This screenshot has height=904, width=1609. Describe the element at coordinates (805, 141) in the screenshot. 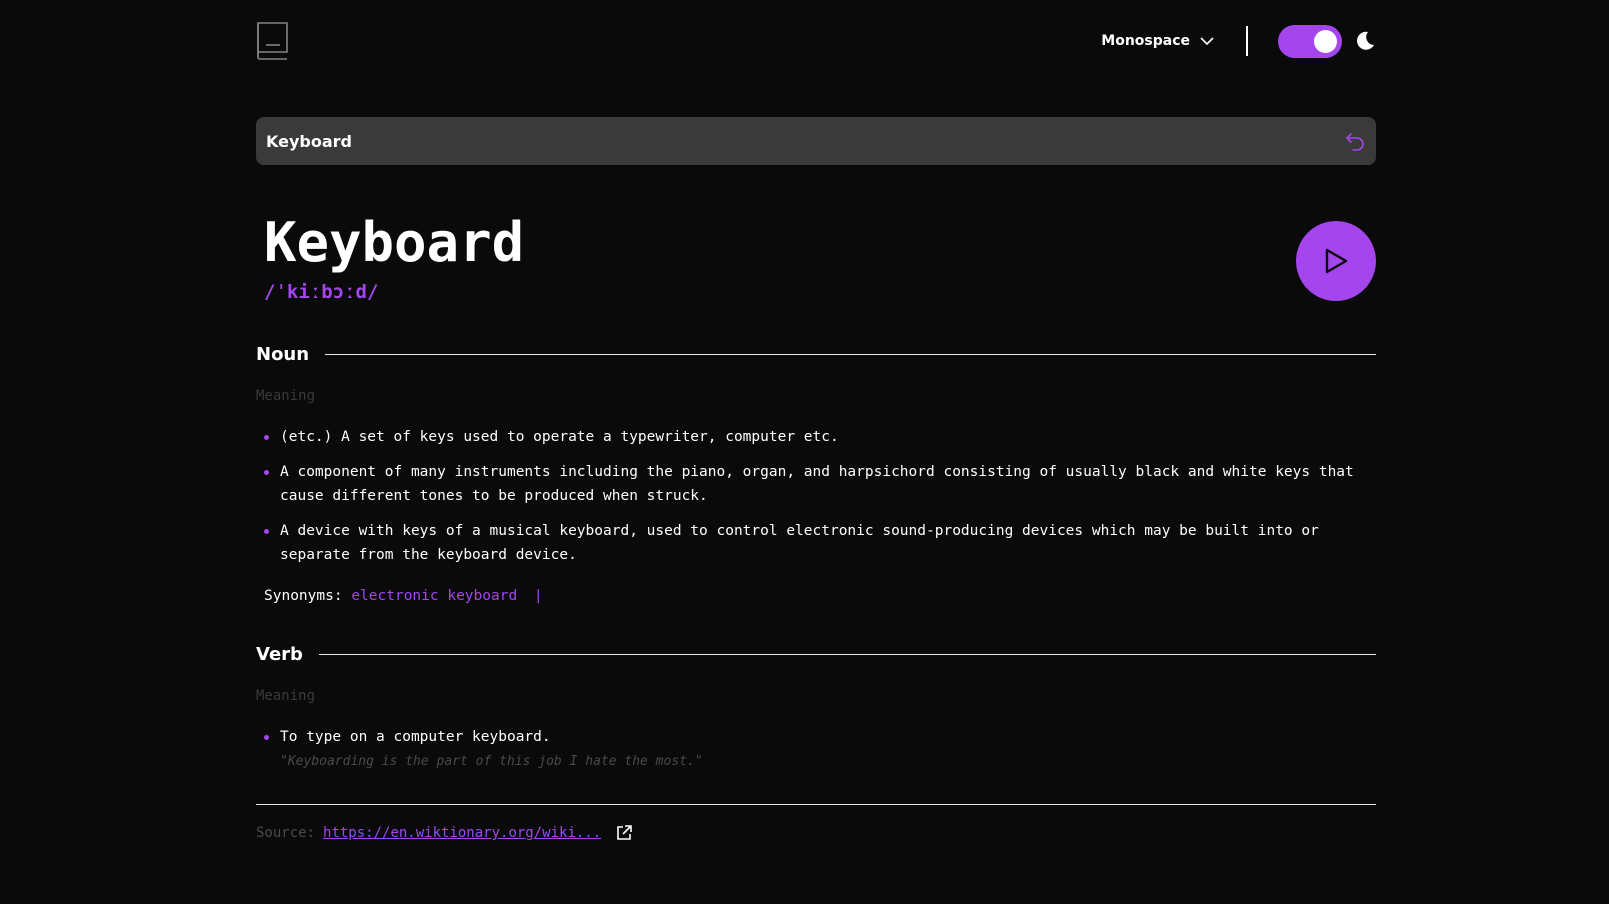

I see `search-input` at that location.